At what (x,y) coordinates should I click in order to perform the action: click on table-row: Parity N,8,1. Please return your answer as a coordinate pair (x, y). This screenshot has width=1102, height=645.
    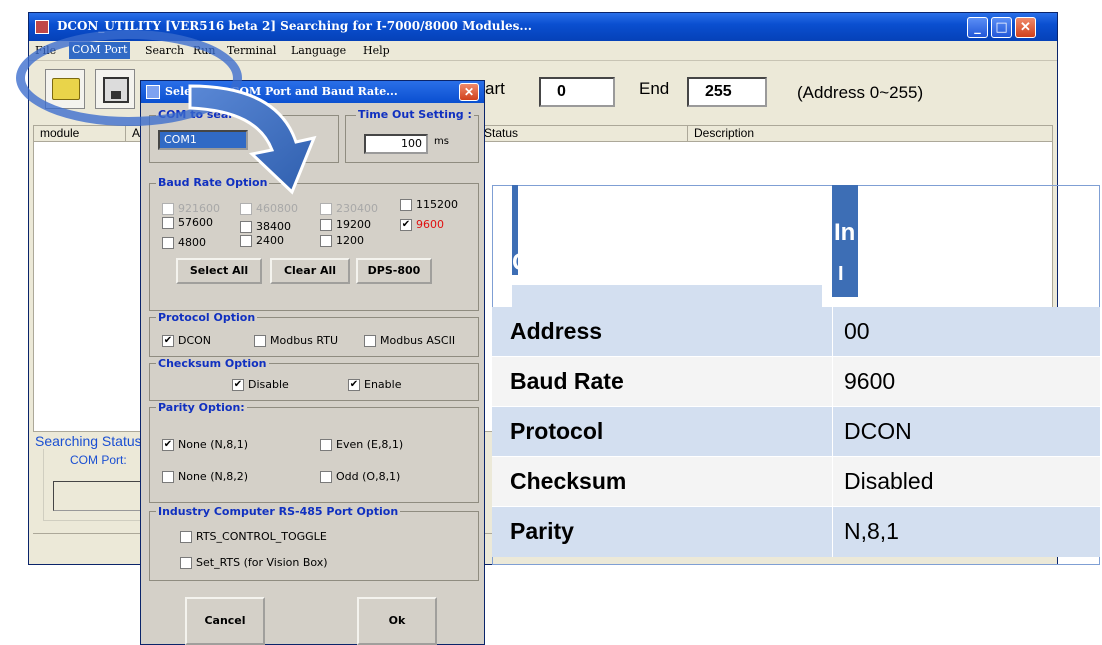
    Looking at the image, I should click on (796, 532).